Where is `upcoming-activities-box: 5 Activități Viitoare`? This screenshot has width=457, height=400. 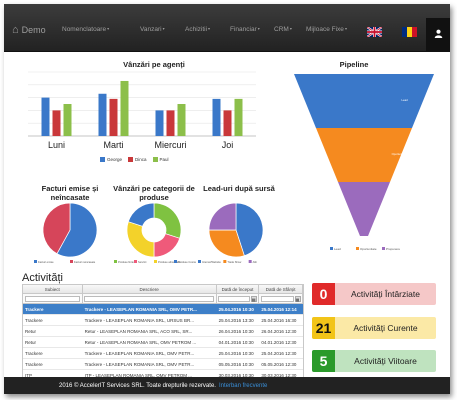
upcoming-activities-box: 5 Activități Viitoare is located at coordinates (374, 361).